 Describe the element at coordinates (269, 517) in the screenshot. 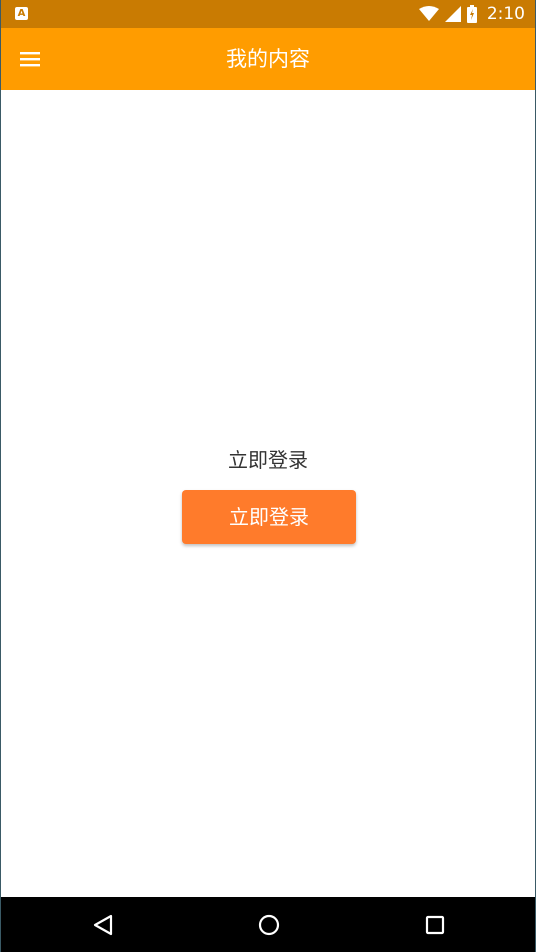

I see `login-button: 立即登录` at that location.